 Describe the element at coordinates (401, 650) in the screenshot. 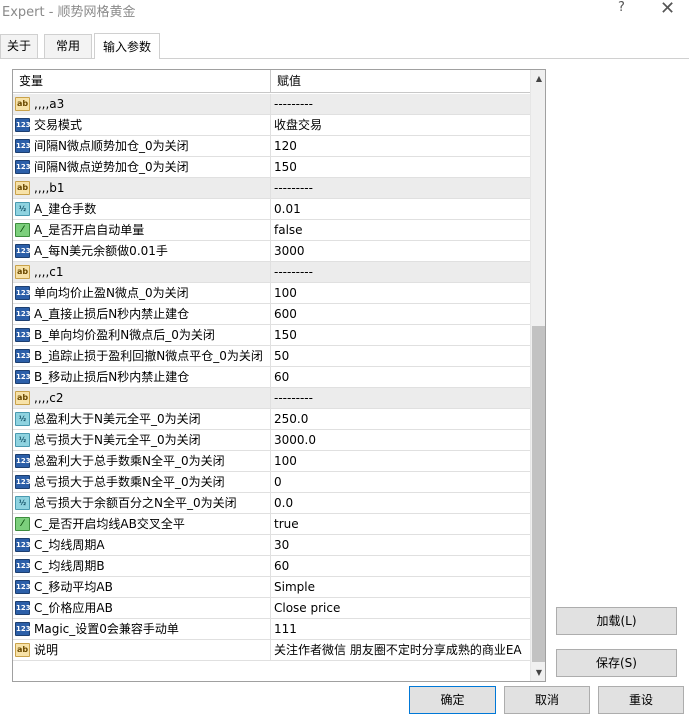

I see `parameter-value: 关注作者微信 朋友圈不定时分享成熟的商业EA` at that location.